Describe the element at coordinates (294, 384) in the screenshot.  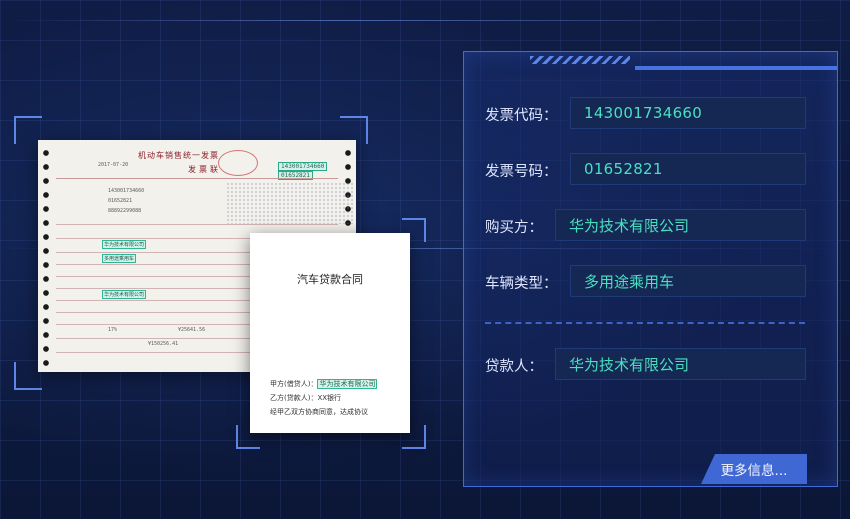
I see `party-a-label: 甲方(借贷人)：` at that location.